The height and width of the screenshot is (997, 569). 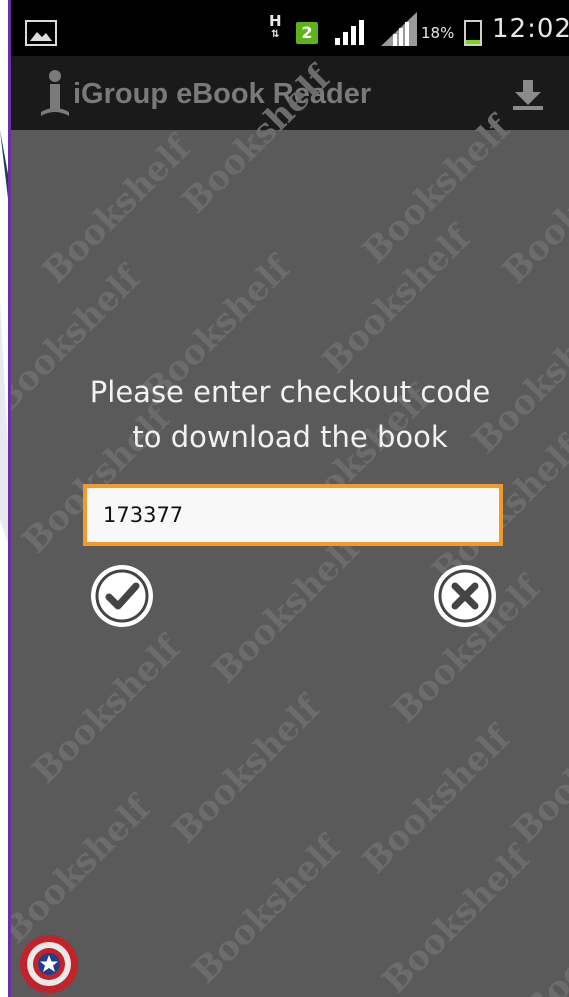 What do you see at coordinates (55, 93) in the screenshot?
I see `reader-logo-icon` at bounding box center [55, 93].